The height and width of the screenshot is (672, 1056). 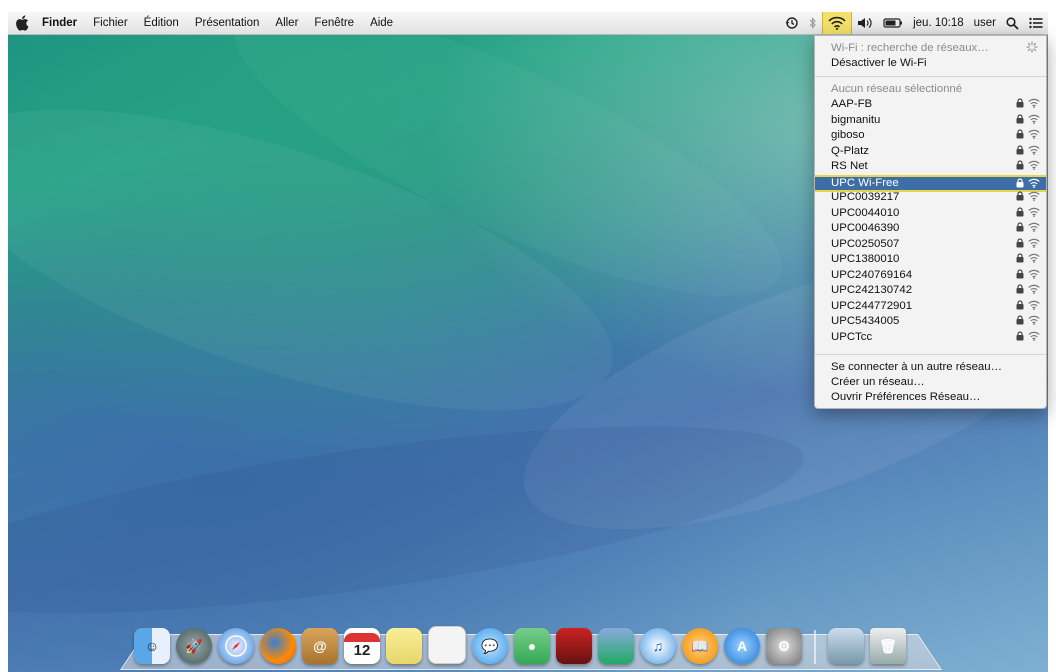 What do you see at coordinates (381, 23) in the screenshot?
I see `menu-aide: Aide` at bounding box center [381, 23].